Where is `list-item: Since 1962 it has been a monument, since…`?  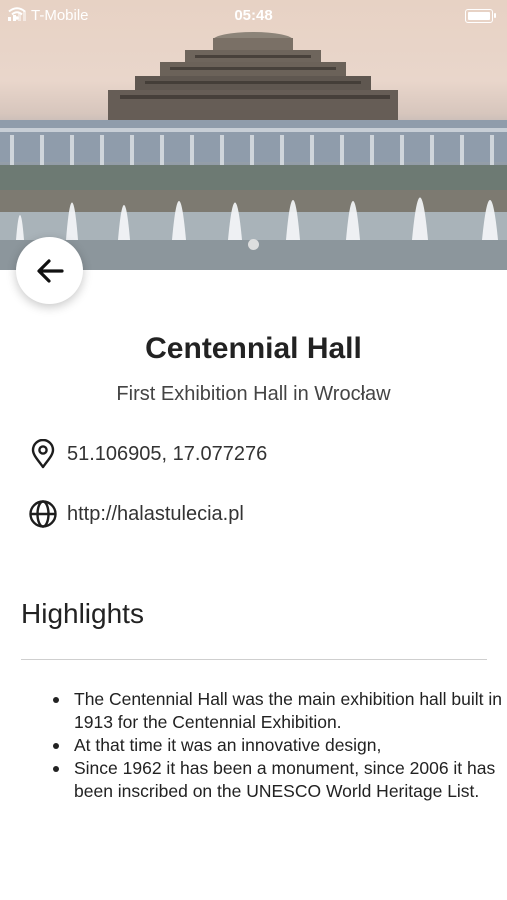 list-item: Since 1962 it has been a monument, since… is located at coordinates (280, 780).